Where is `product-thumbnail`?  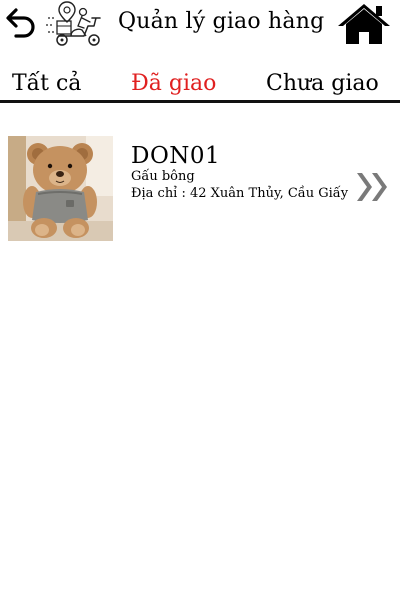
product-thumbnail is located at coordinates (60, 188).